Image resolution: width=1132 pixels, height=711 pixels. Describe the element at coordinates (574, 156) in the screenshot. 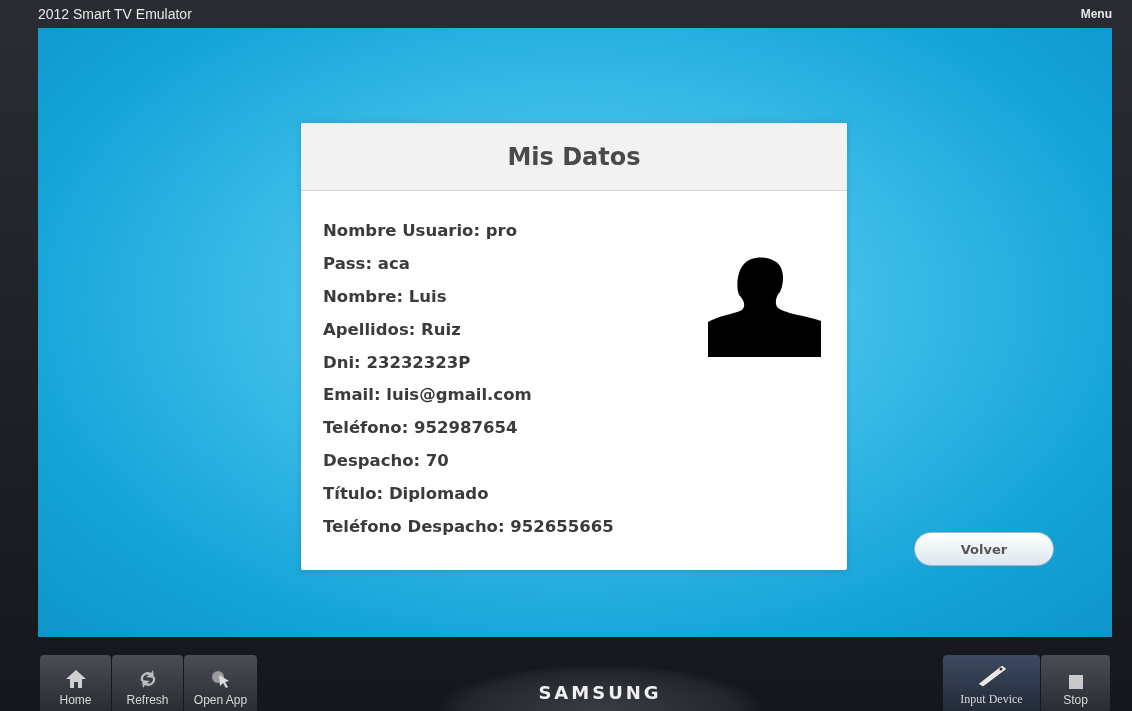

I see `card-title: Mis Datos` at that location.